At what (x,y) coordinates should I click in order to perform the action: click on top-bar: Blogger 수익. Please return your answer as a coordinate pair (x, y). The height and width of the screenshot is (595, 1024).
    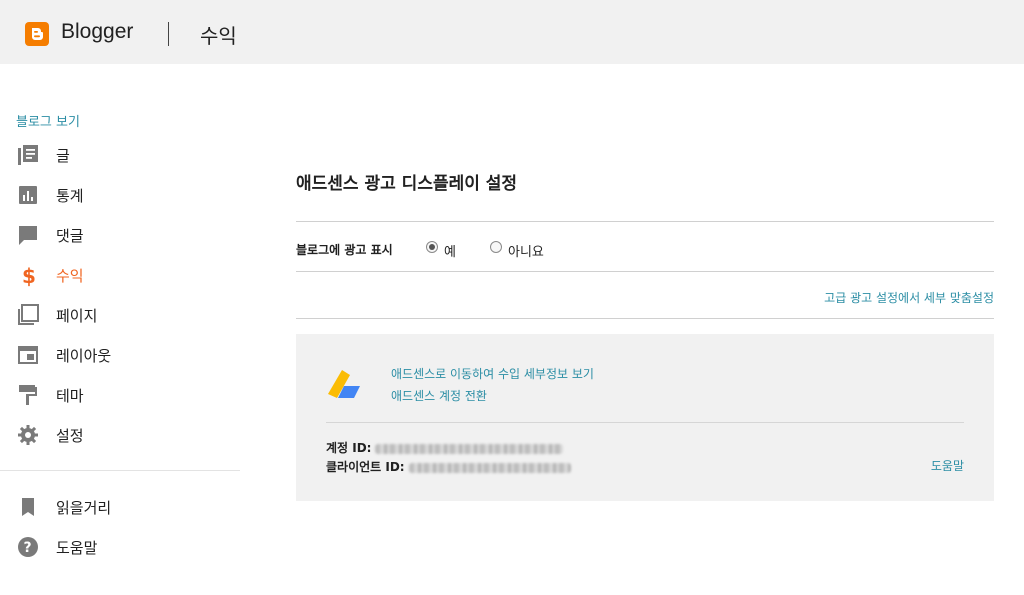
    Looking at the image, I should click on (512, 32).